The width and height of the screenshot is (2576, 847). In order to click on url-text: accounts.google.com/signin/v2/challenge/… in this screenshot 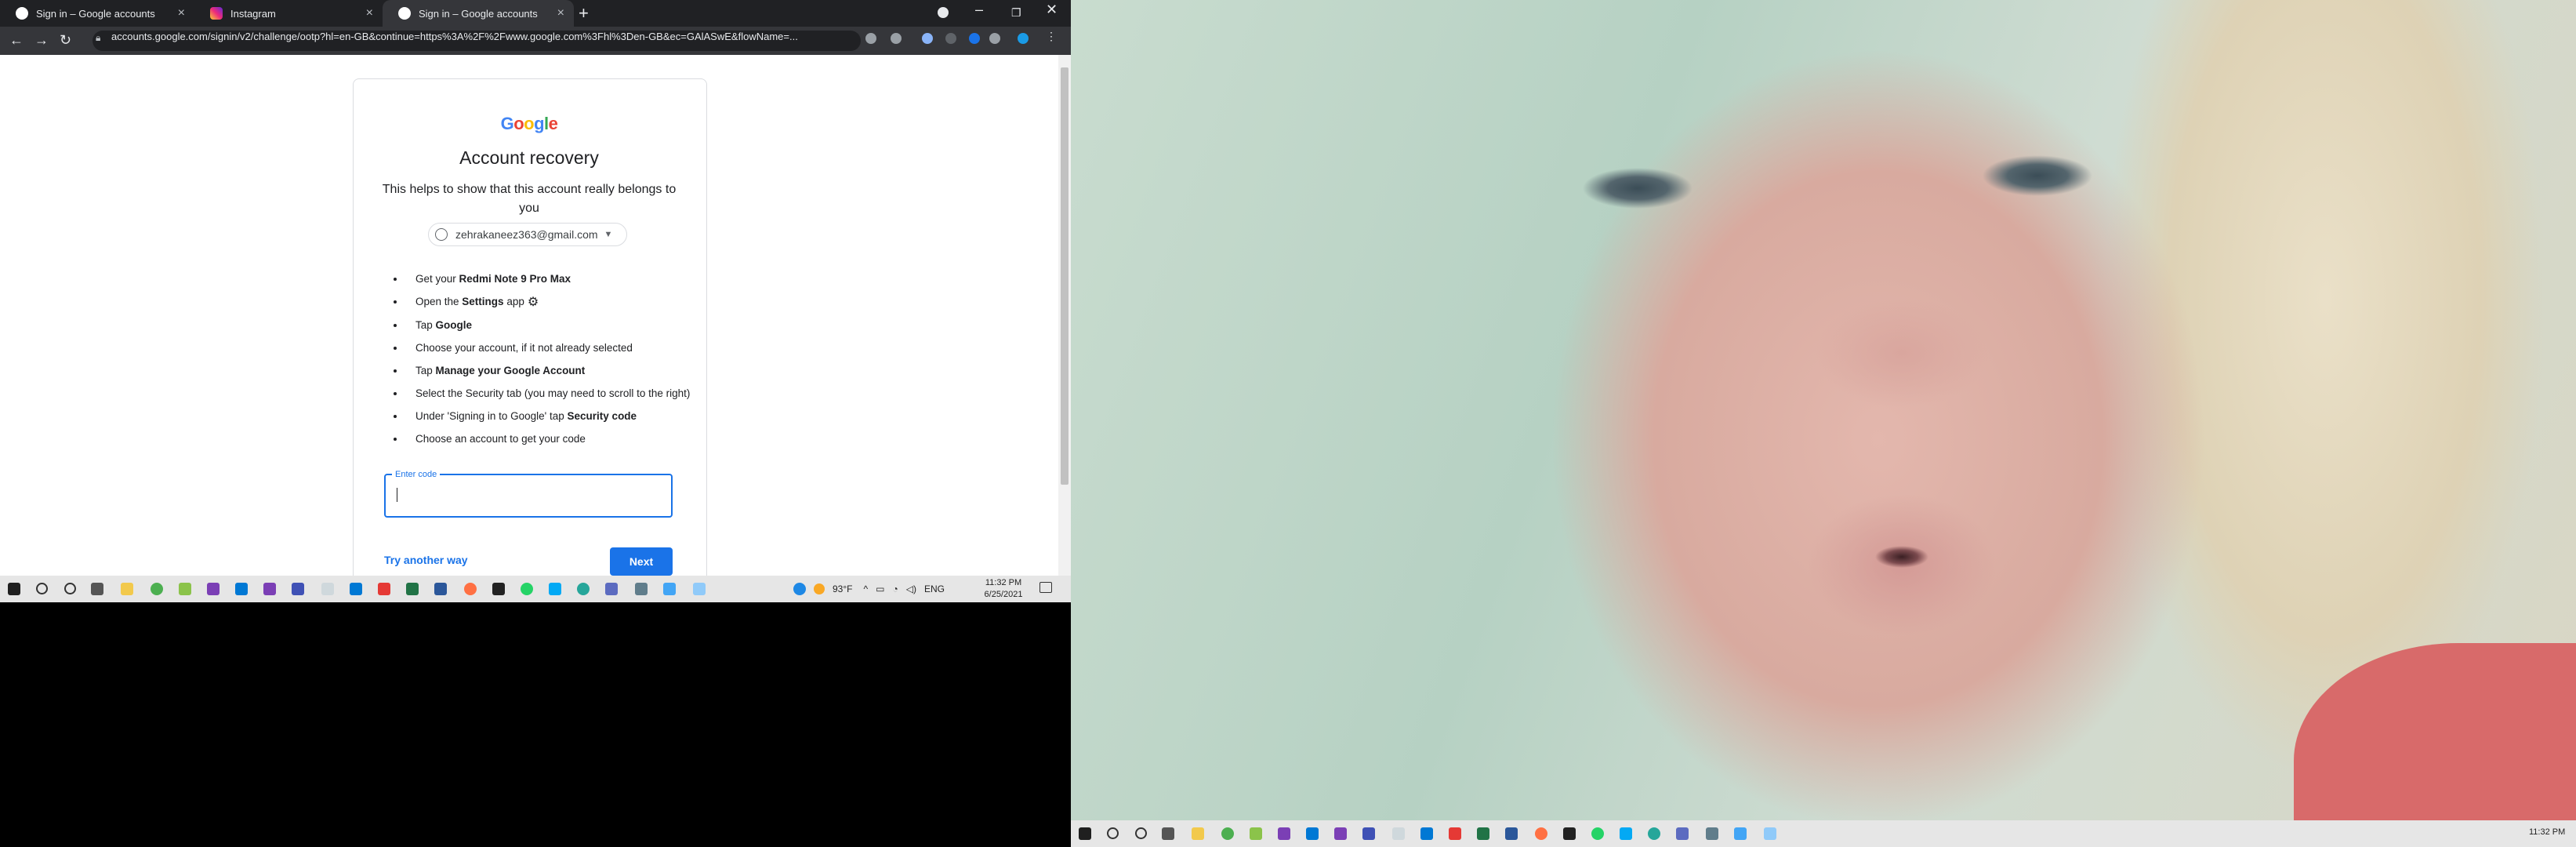, I will do `click(454, 36)`.